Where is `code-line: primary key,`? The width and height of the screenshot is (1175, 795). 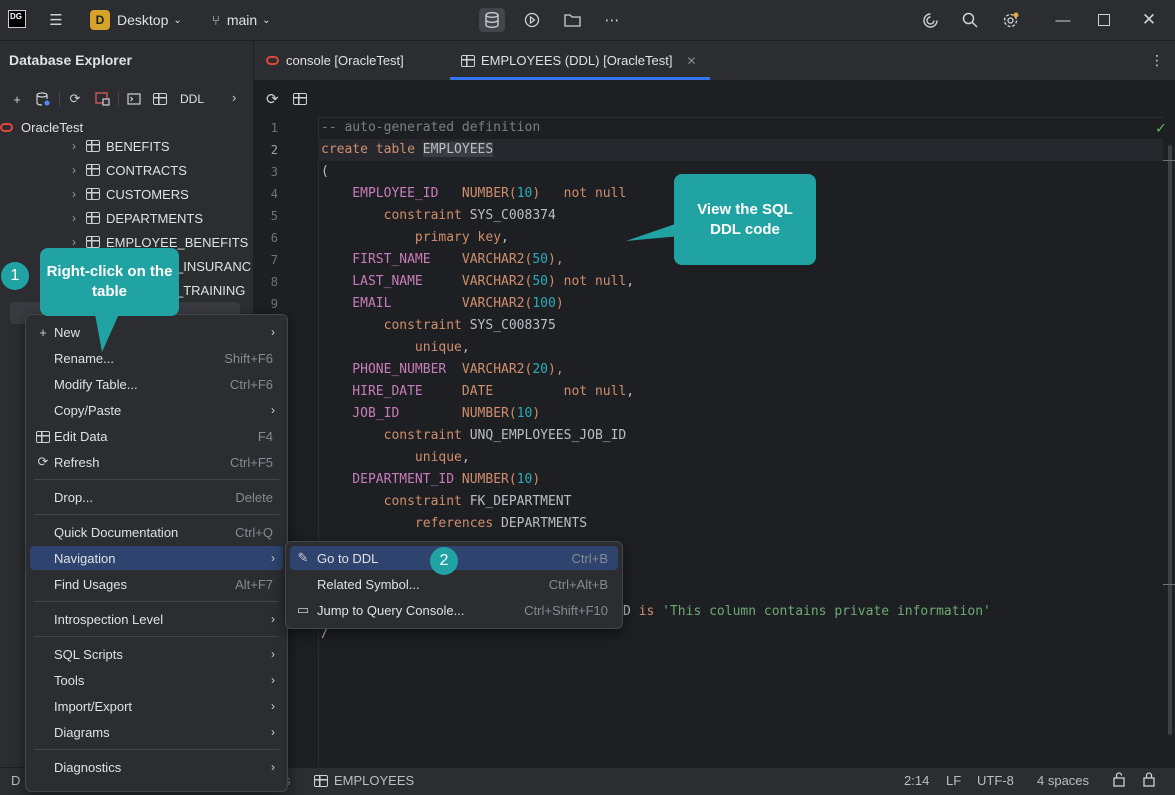
code-line: primary key, is located at coordinates (415, 238).